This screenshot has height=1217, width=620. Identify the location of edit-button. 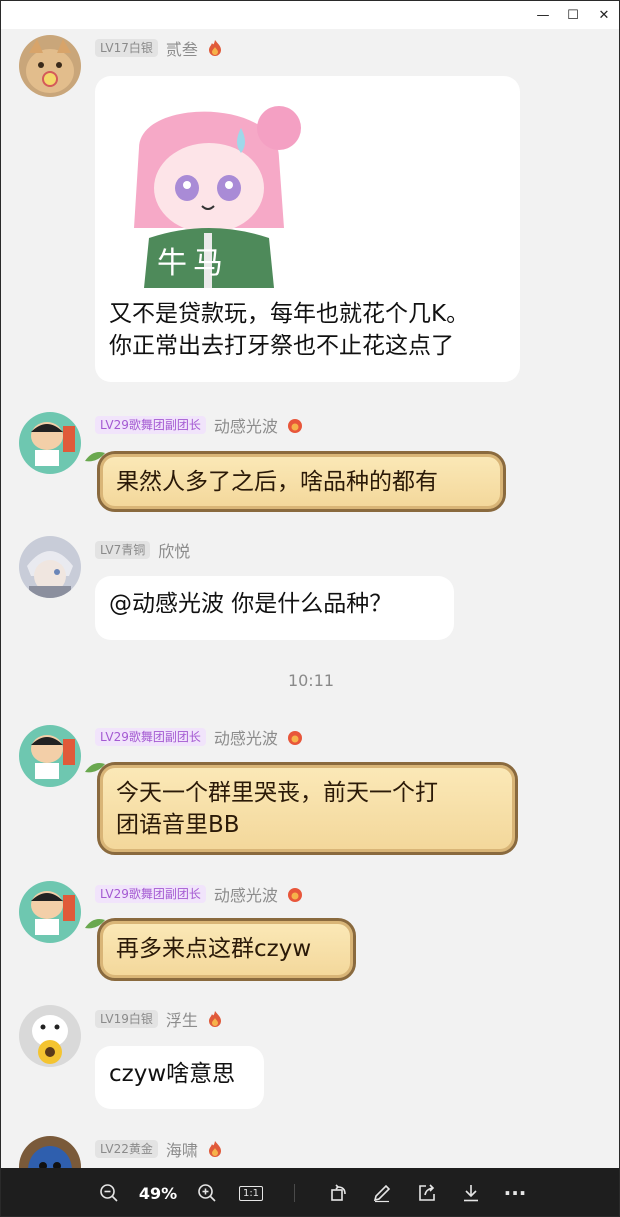
(382, 1192).